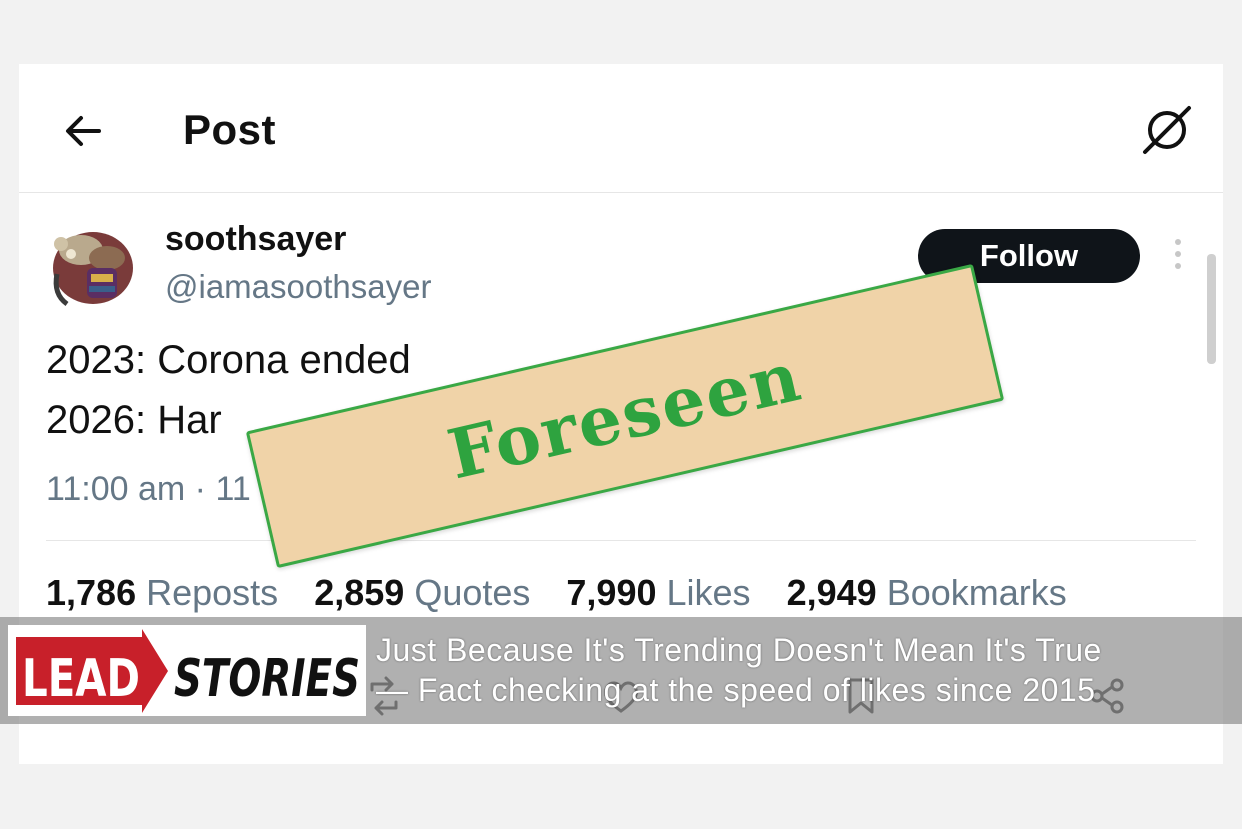  What do you see at coordinates (230, 129) in the screenshot?
I see `page-title: Post` at bounding box center [230, 129].